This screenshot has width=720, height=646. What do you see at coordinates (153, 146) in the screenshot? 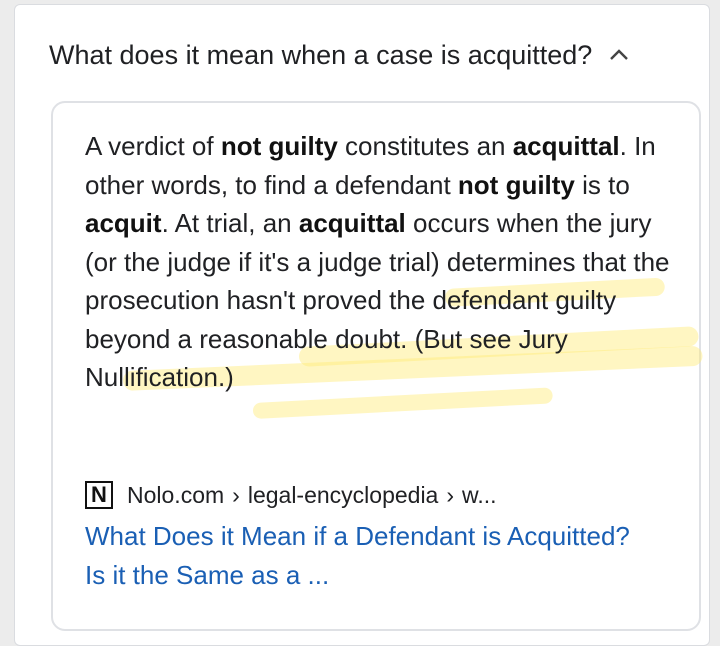
I see `answer-segment: A verdict of` at bounding box center [153, 146].